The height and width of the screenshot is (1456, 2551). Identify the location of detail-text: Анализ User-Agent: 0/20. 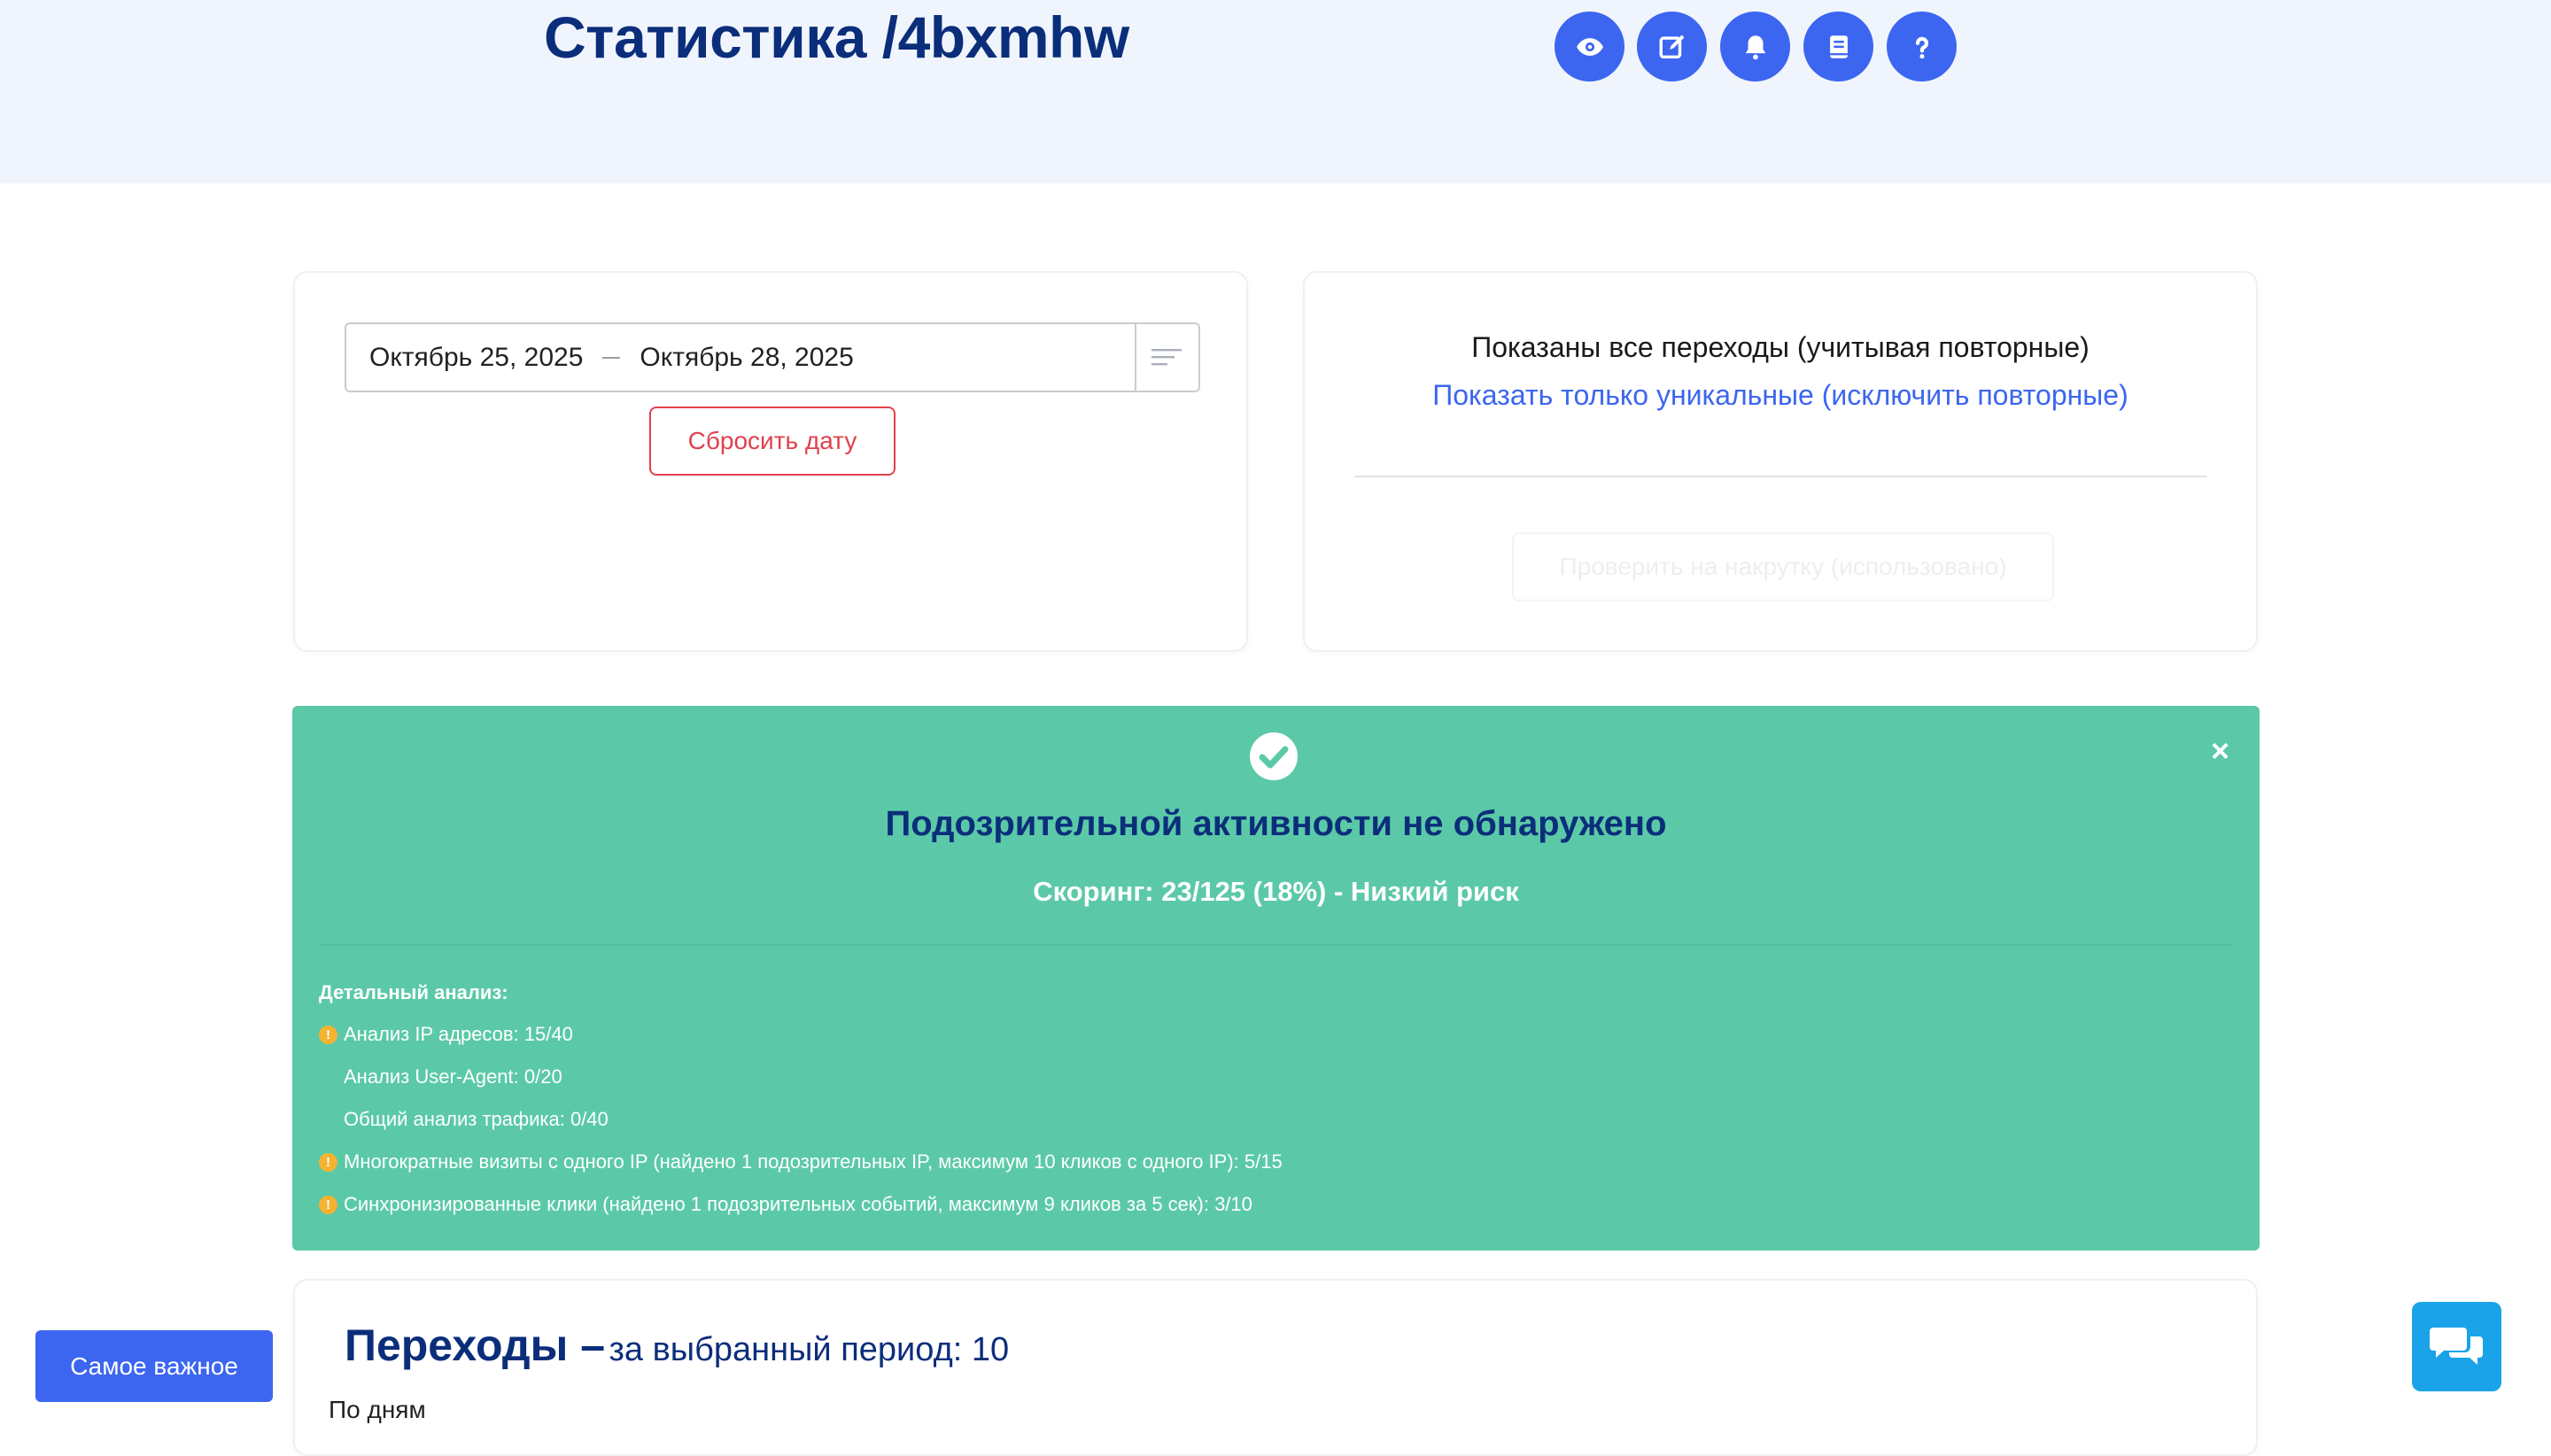
(453, 1076).